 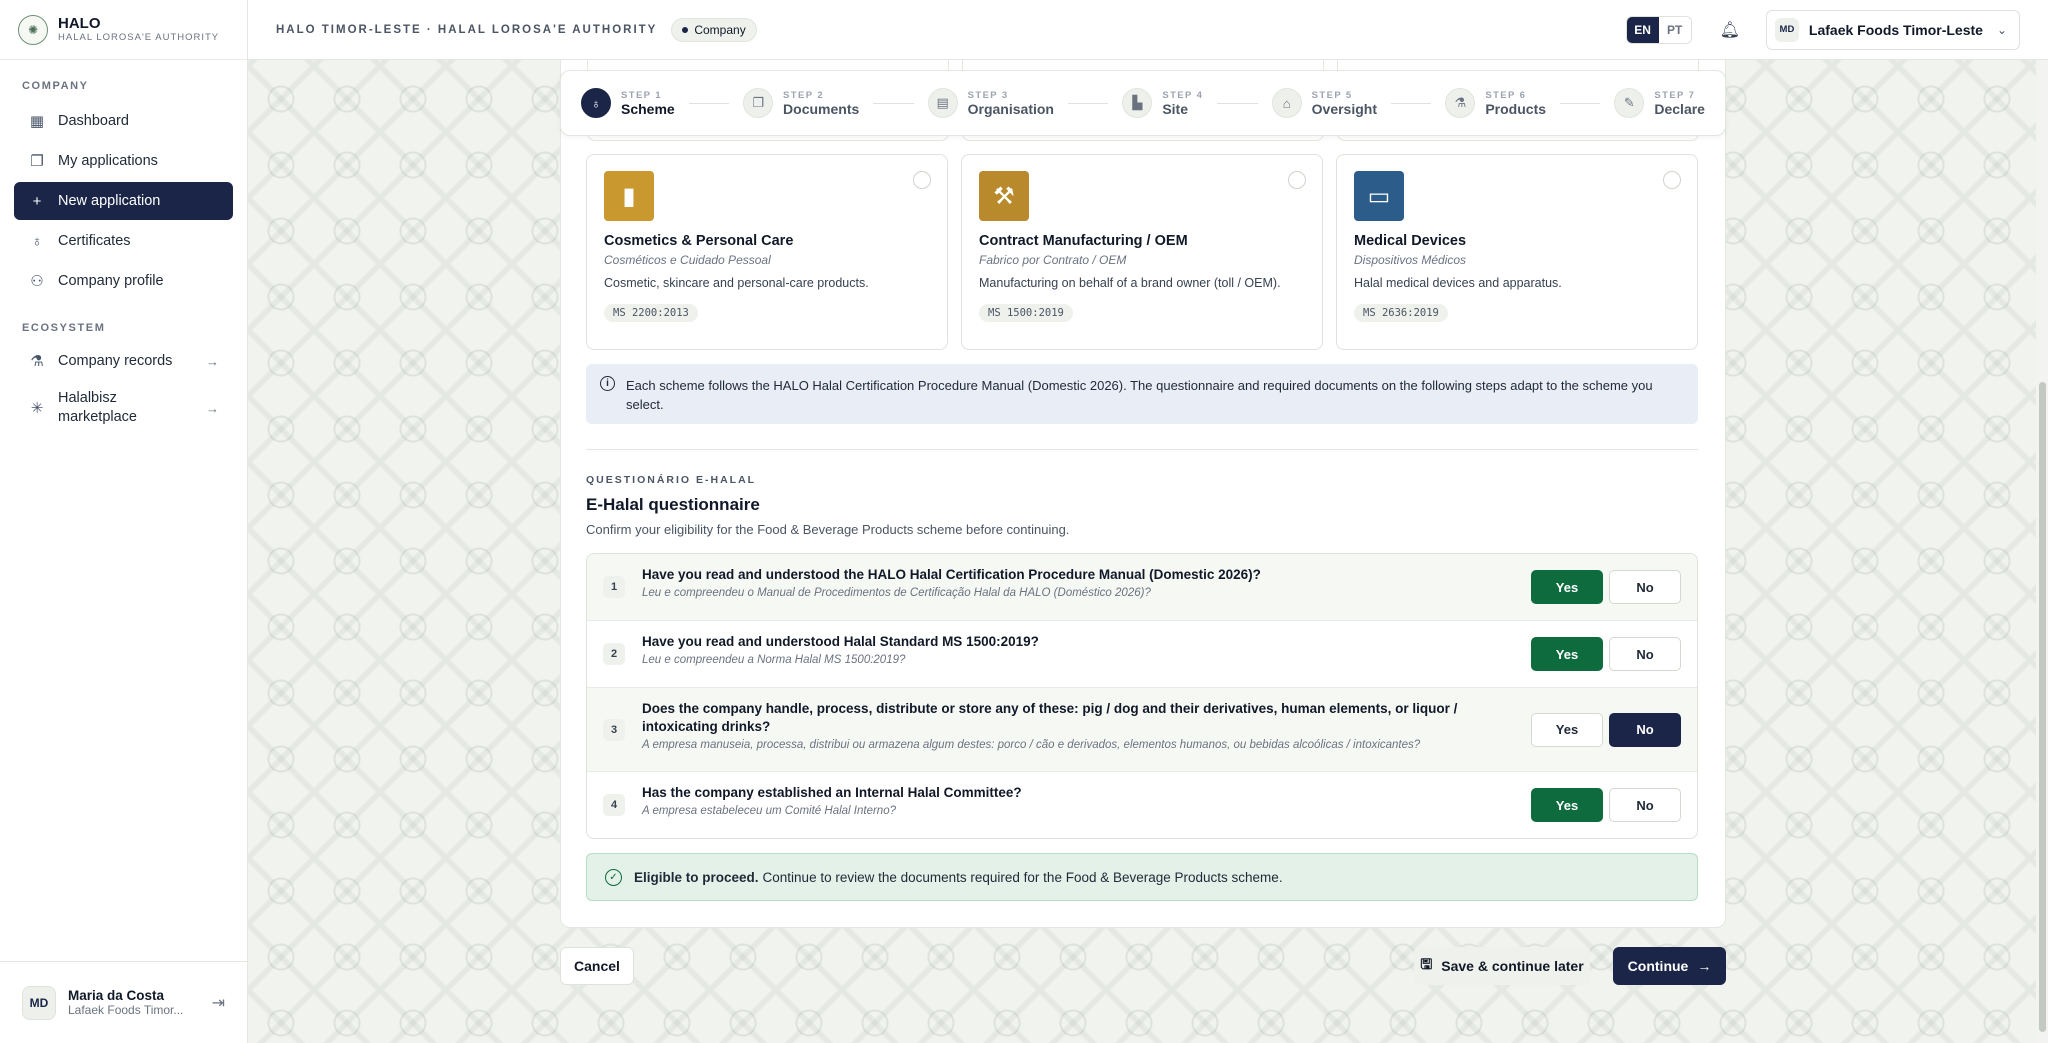 I want to click on check-circle-icon: ✓, so click(x=613, y=877).